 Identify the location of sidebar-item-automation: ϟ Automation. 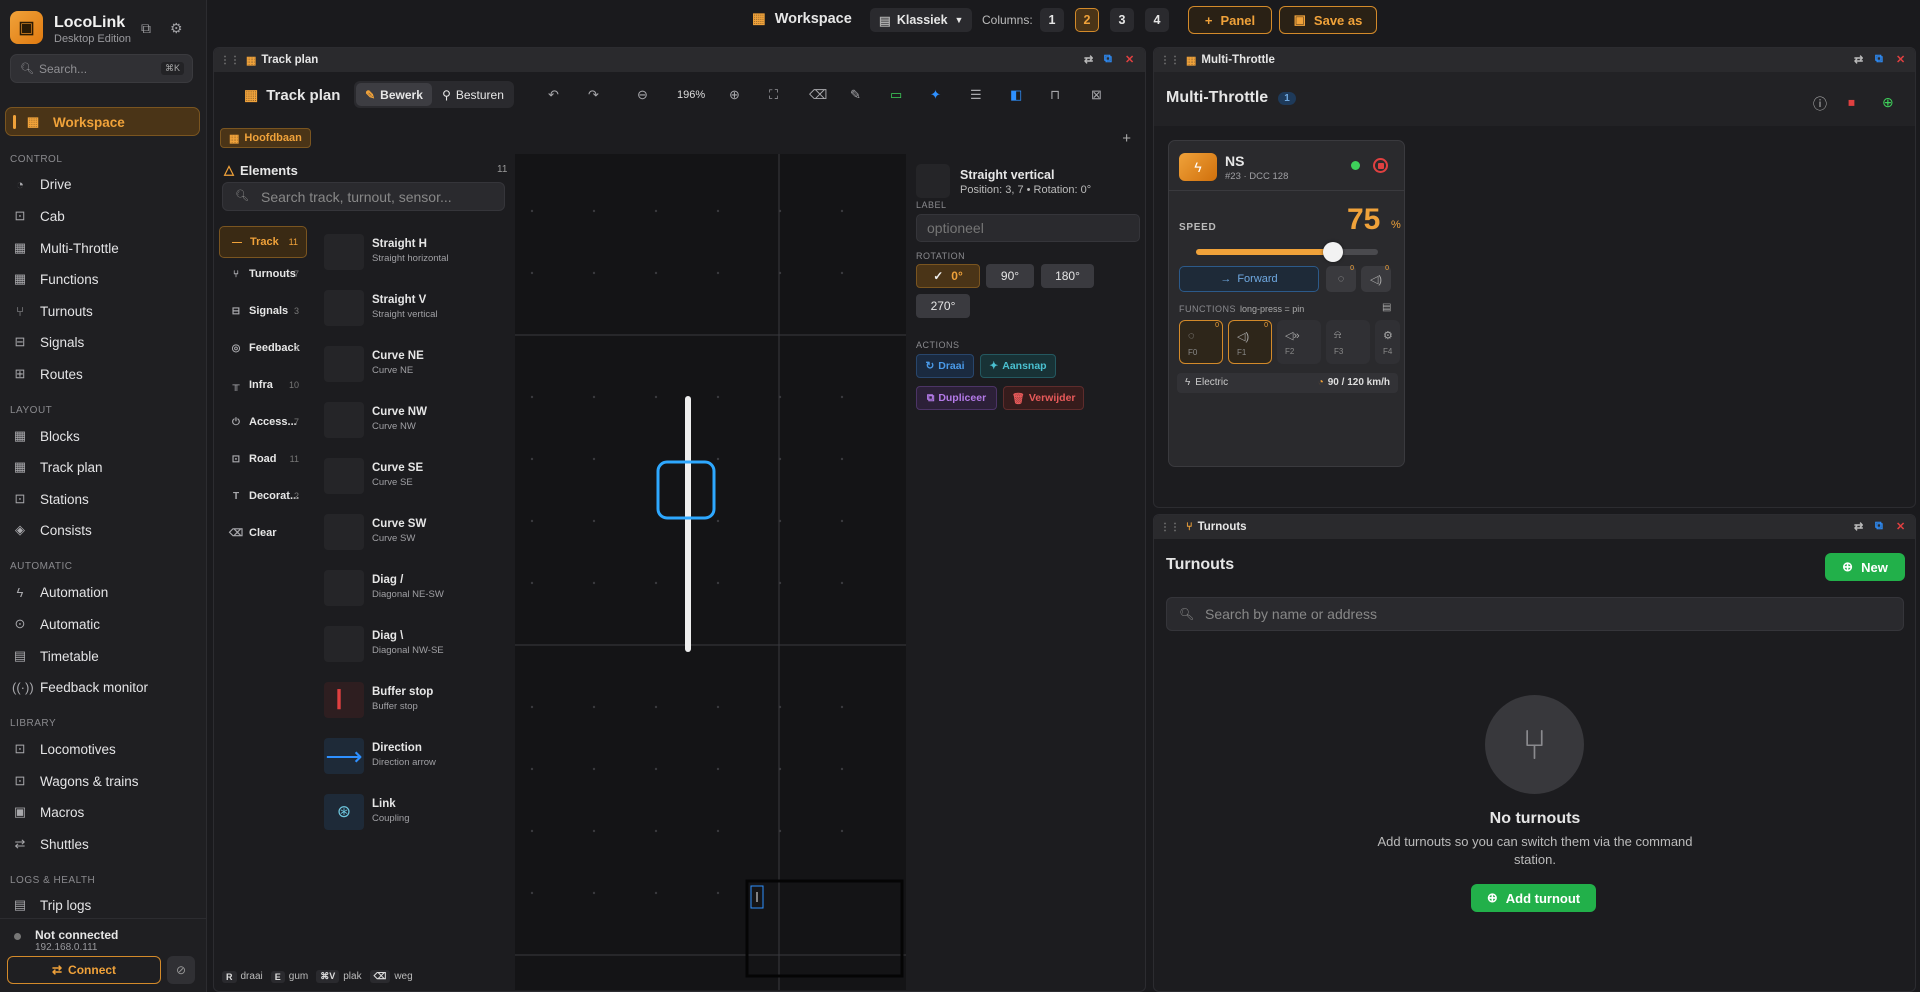
(60, 592).